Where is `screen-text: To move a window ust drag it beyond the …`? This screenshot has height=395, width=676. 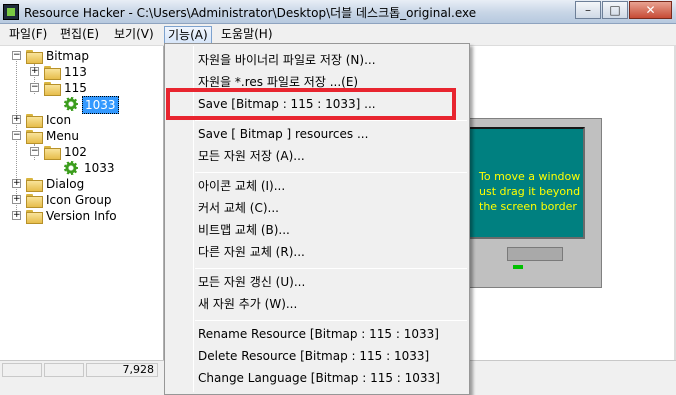 screen-text: To move a window ust drag it beyond the … is located at coordinates (530, 191).